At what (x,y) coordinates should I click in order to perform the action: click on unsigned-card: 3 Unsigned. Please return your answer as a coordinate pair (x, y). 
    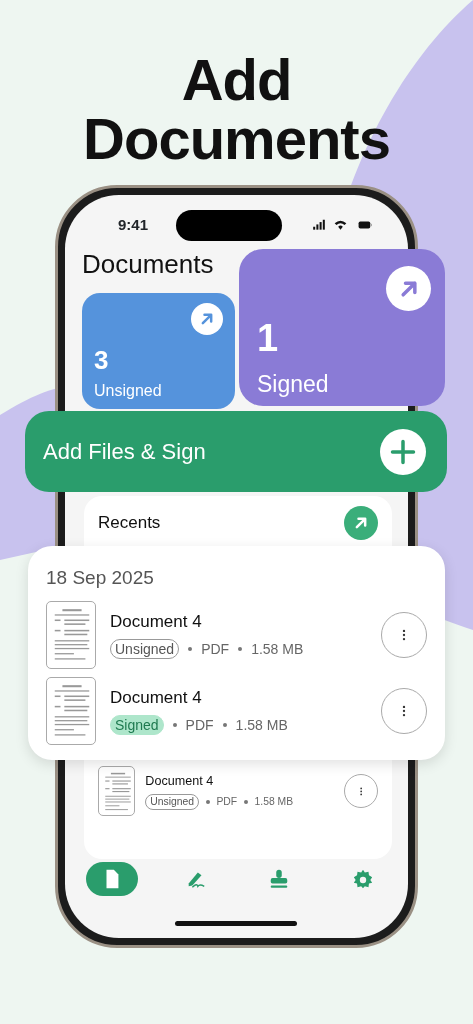
    Looking at the image, I should click on (158, 351).